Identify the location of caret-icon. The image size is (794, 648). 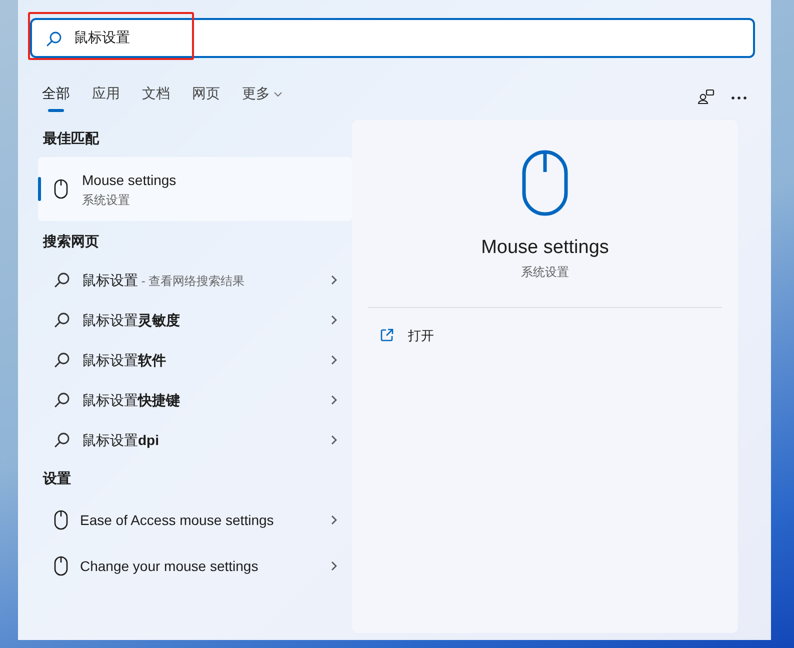
(278, 94).